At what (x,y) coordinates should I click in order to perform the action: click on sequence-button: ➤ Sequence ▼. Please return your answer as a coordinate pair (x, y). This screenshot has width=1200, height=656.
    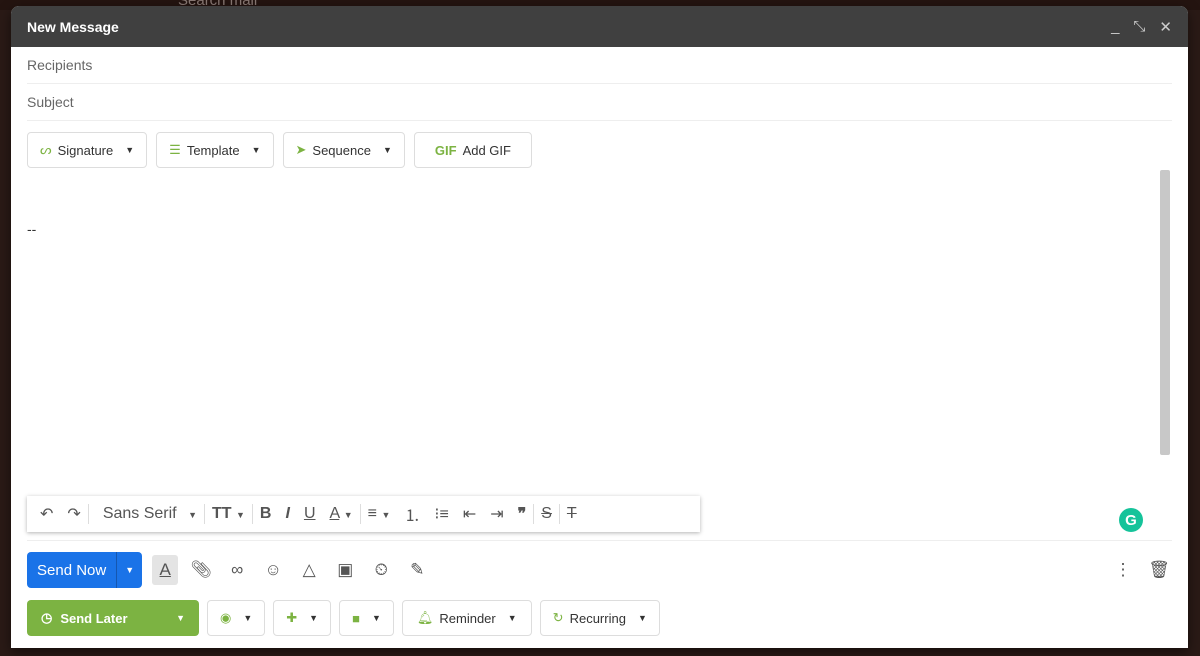
    Looking at the image, I should click on (343, 150).